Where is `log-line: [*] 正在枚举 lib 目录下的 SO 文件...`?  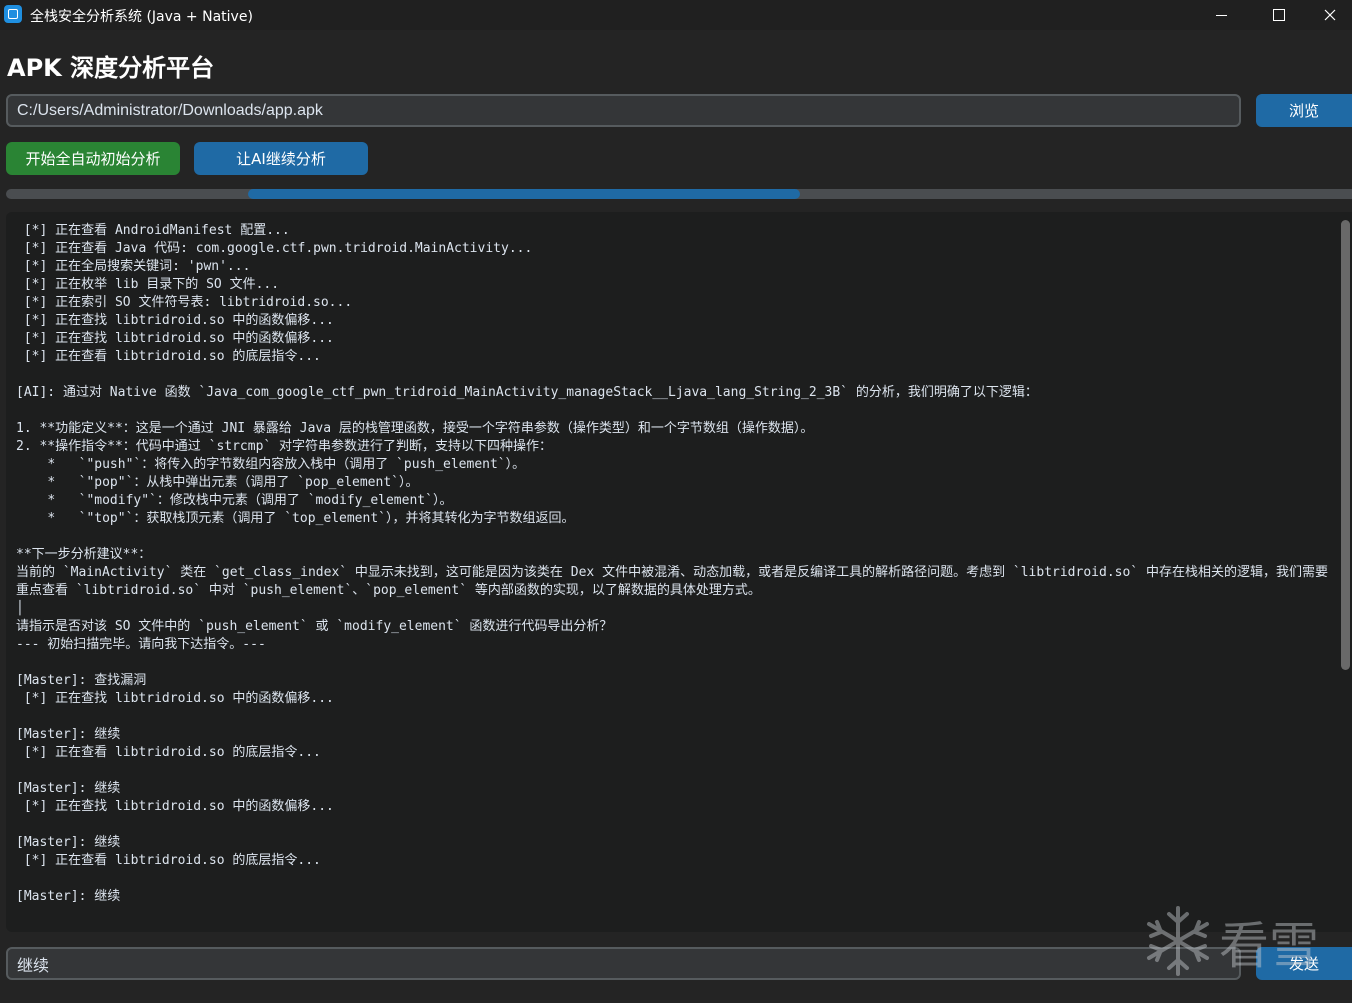 log-line: [*] 正在枚举 lib 目录下的 SO 文件... is located at coordinates (148, 284).